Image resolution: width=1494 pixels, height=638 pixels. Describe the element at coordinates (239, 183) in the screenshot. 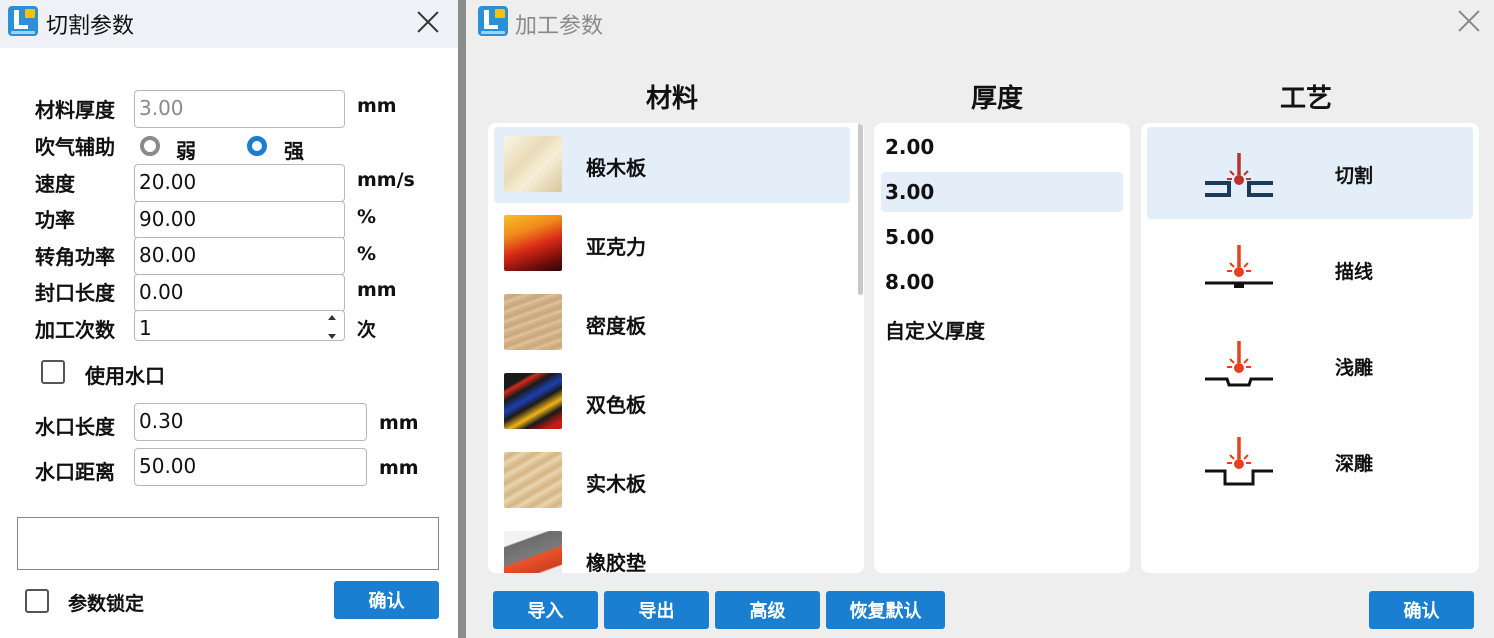

I see `speed-field: 20.00` at that location.